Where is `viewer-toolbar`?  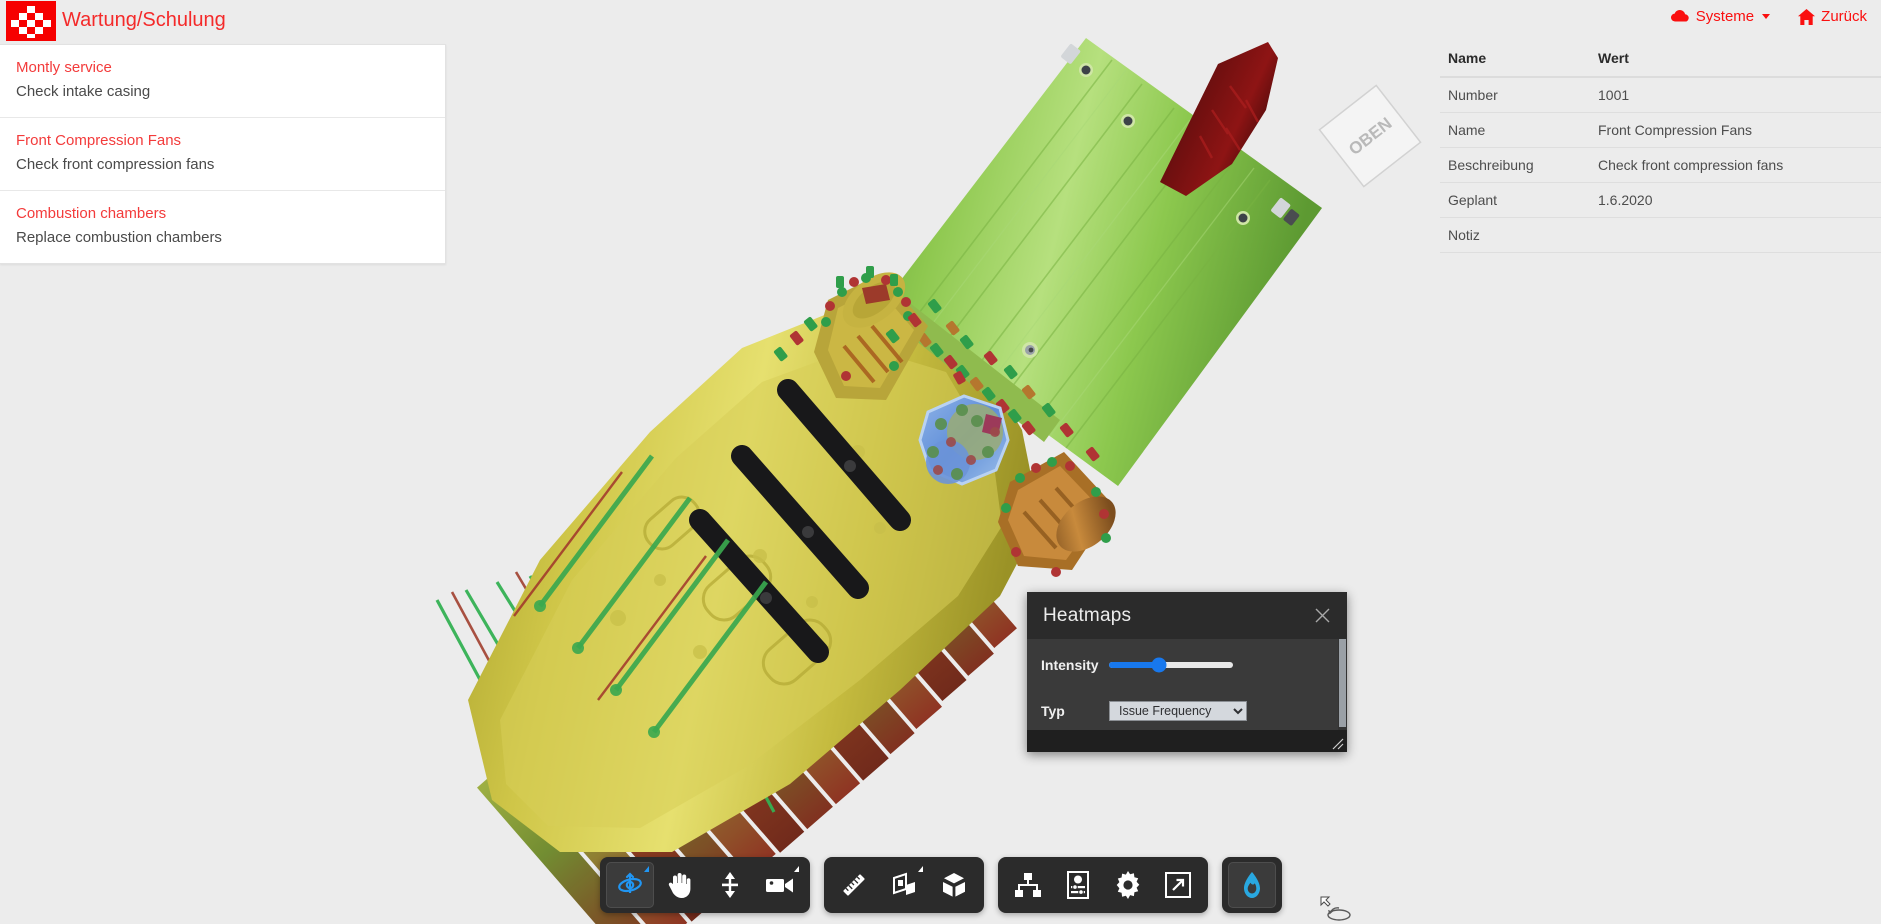 viewer-toolbar is located at coordinates (940, 885).